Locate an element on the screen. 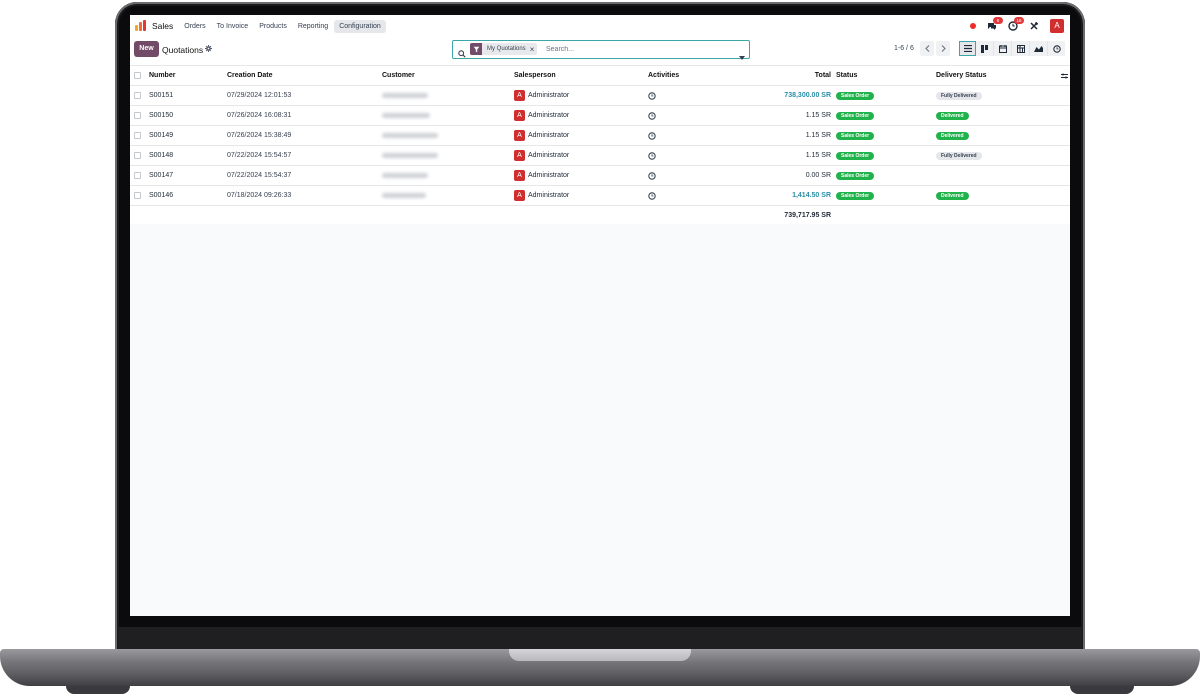 The image size is (1200, 697). menu-orders: Orders is located at coordinates (194, 26).